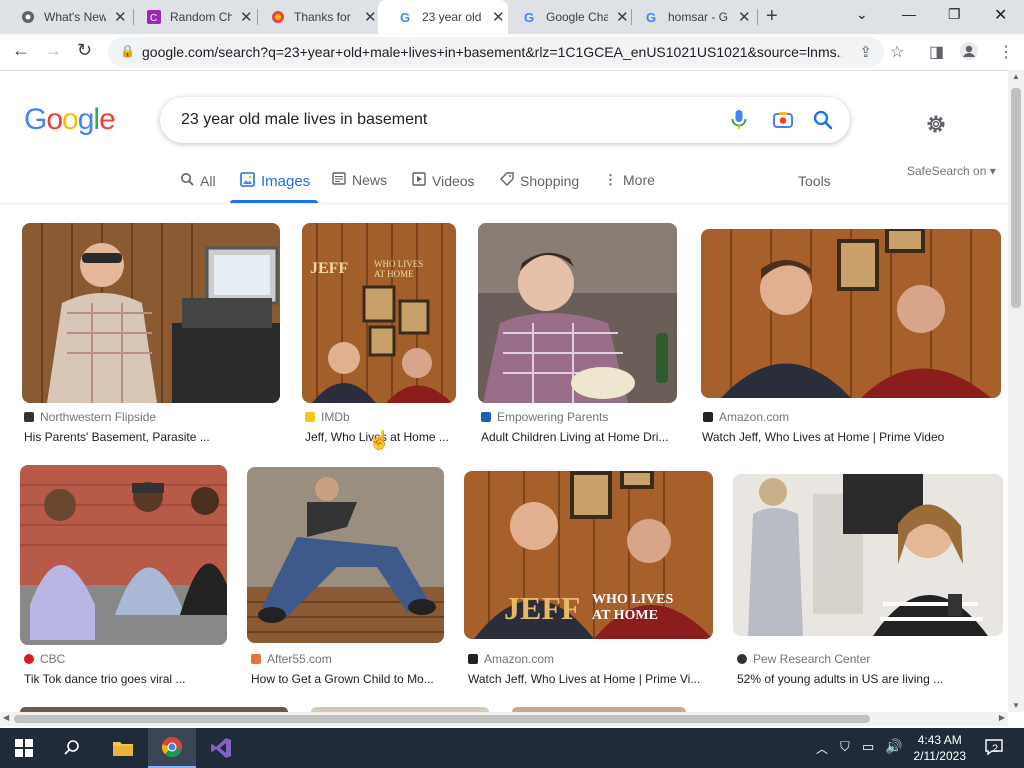  Describe the element at coordinates (691, 17) in the screenshot. I see `browser-tab: G homsar - G ✕` at that location.